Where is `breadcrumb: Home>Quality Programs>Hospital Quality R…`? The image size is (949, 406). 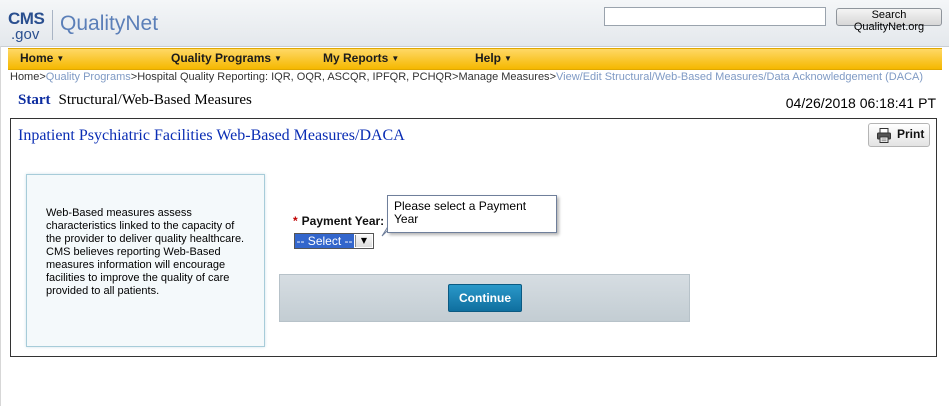
breadcrumb: Home>Quality Programs>Hospital Quality R… is located at coordinates (466, 77).